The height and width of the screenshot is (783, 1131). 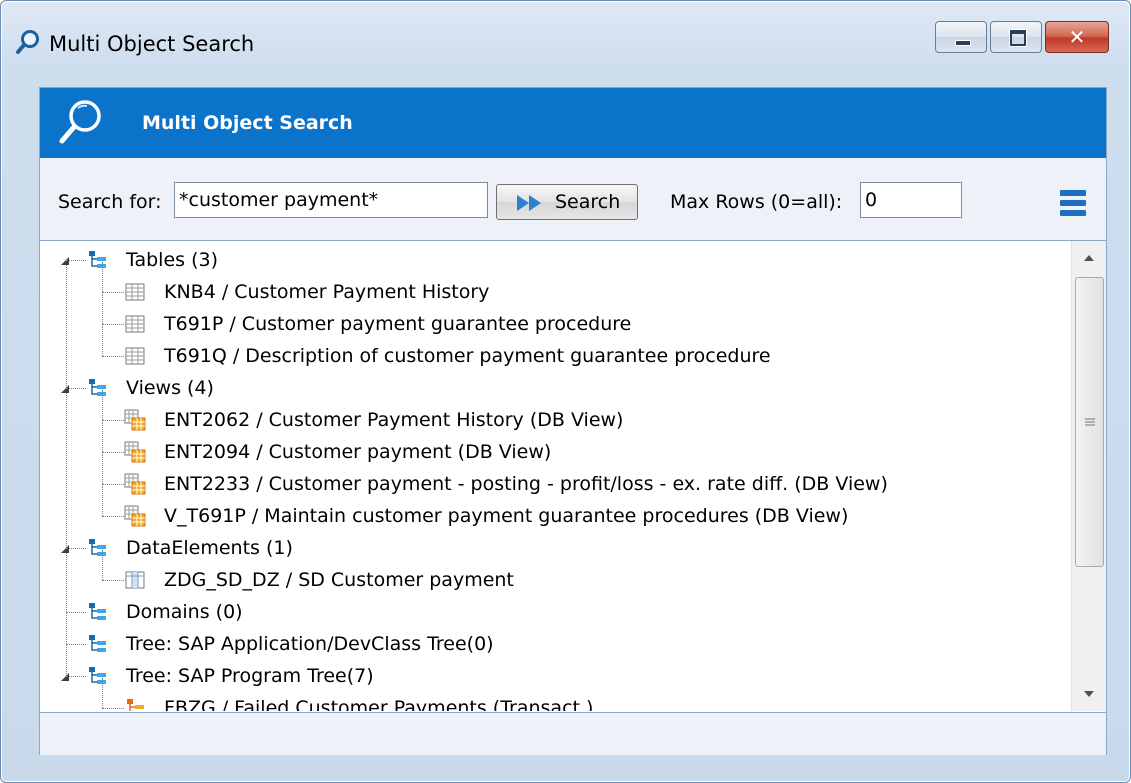 I want to click on maximize-button, so click(x=1016, y=37).